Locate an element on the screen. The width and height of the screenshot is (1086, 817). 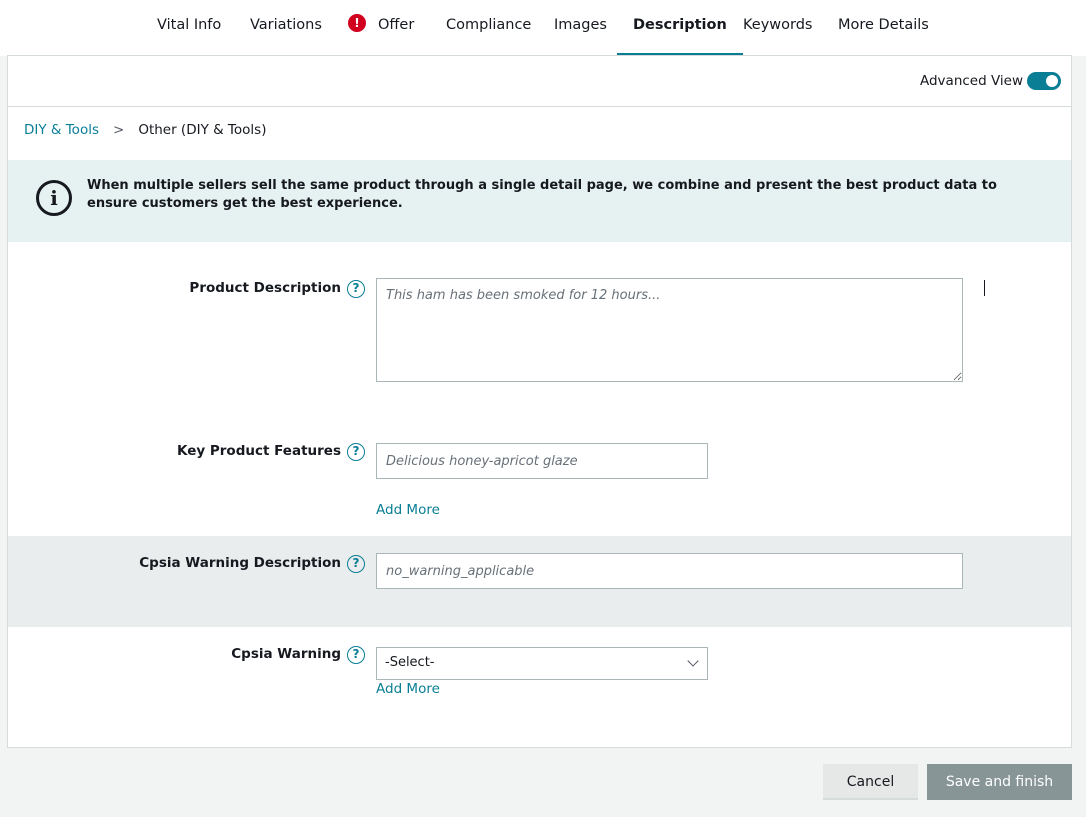
tab-offer: ! Offer is located at coordinates (381, 28).